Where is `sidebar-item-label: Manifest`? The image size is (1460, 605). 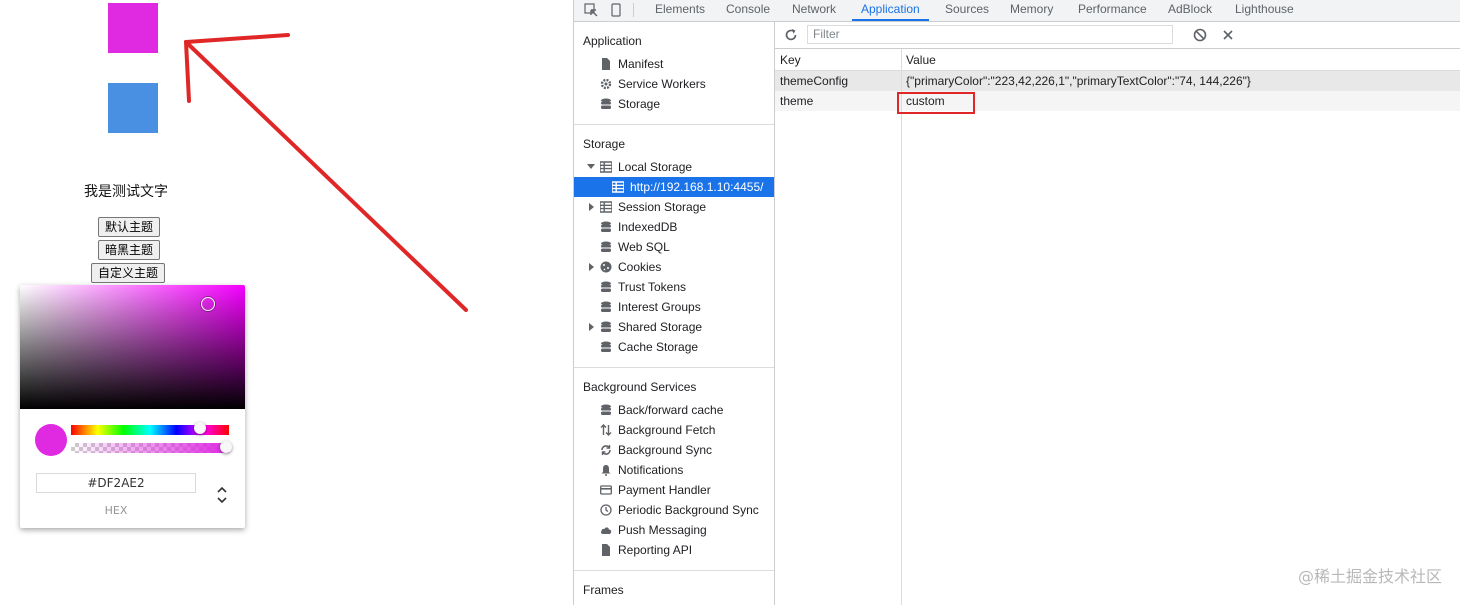
sidebar-item-label: Manifest is located at coordinates (641, 64).